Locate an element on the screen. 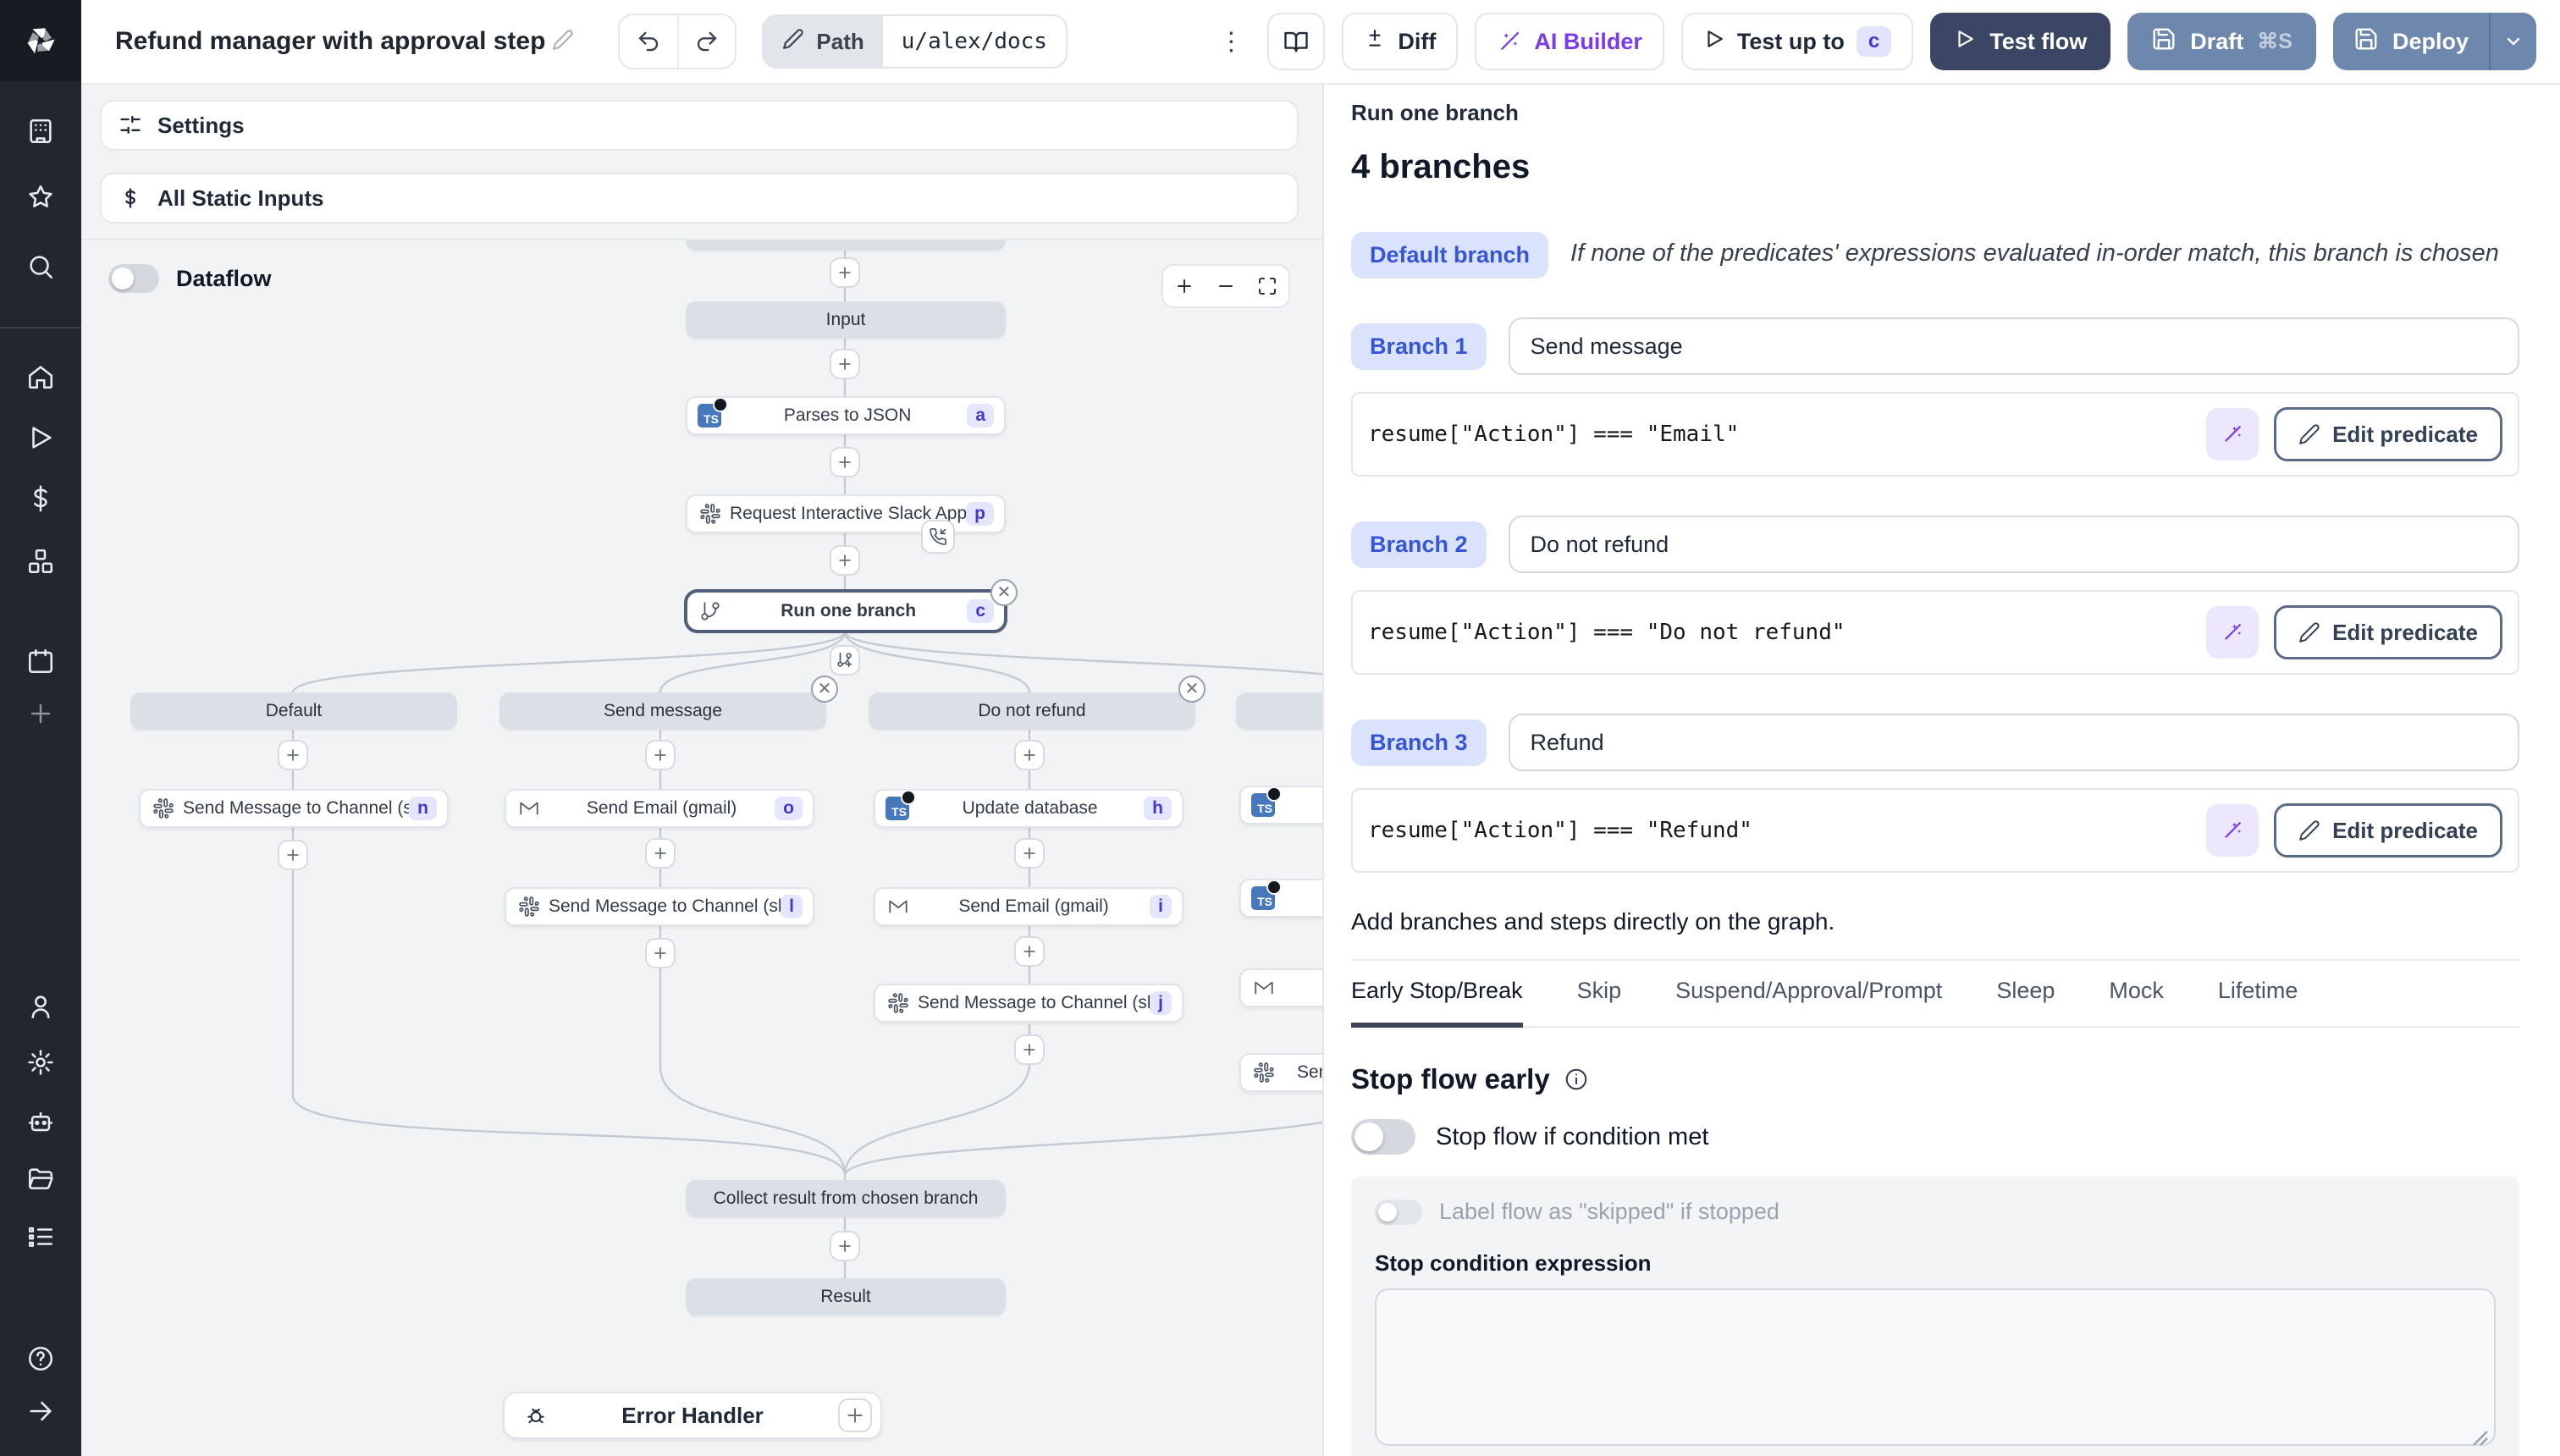 Image resolution: width=2560 pixels, height=1456 pixels. result-node: Result is located at coordinates (846, 1296).